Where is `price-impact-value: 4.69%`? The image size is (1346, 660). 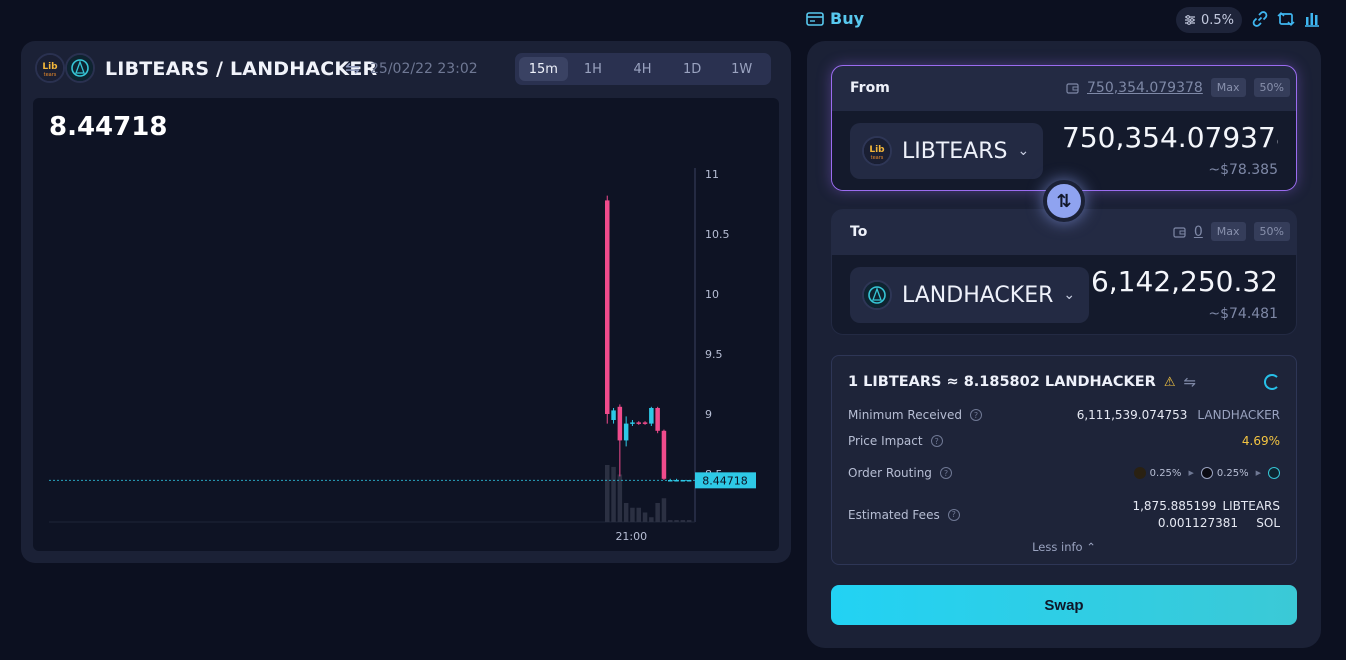
price-impact-value: 4.69% is located at coordinates (1260, 441).